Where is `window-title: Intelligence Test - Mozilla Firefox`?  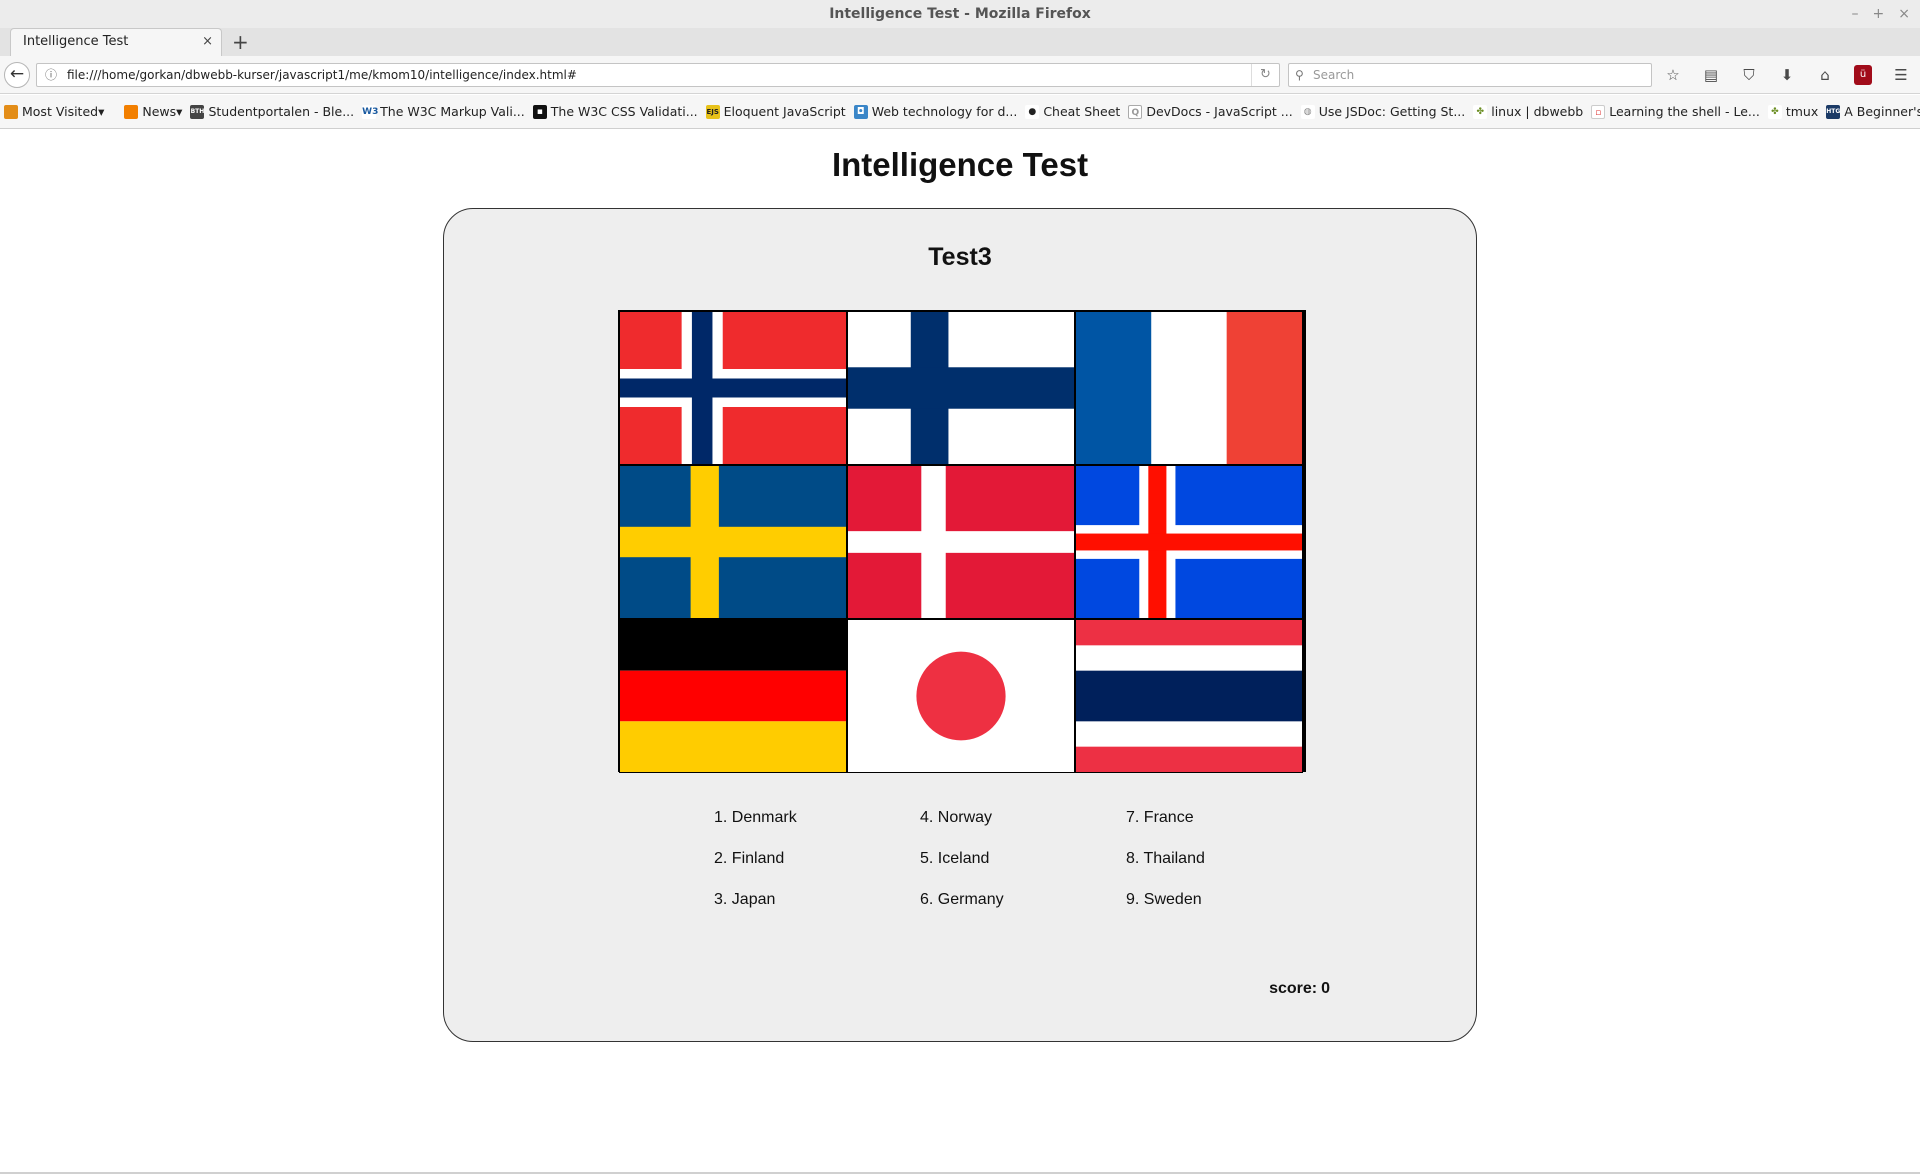 window-title: Intelligence Test - Mozilla Firefox is located at coordinates (960, 14).